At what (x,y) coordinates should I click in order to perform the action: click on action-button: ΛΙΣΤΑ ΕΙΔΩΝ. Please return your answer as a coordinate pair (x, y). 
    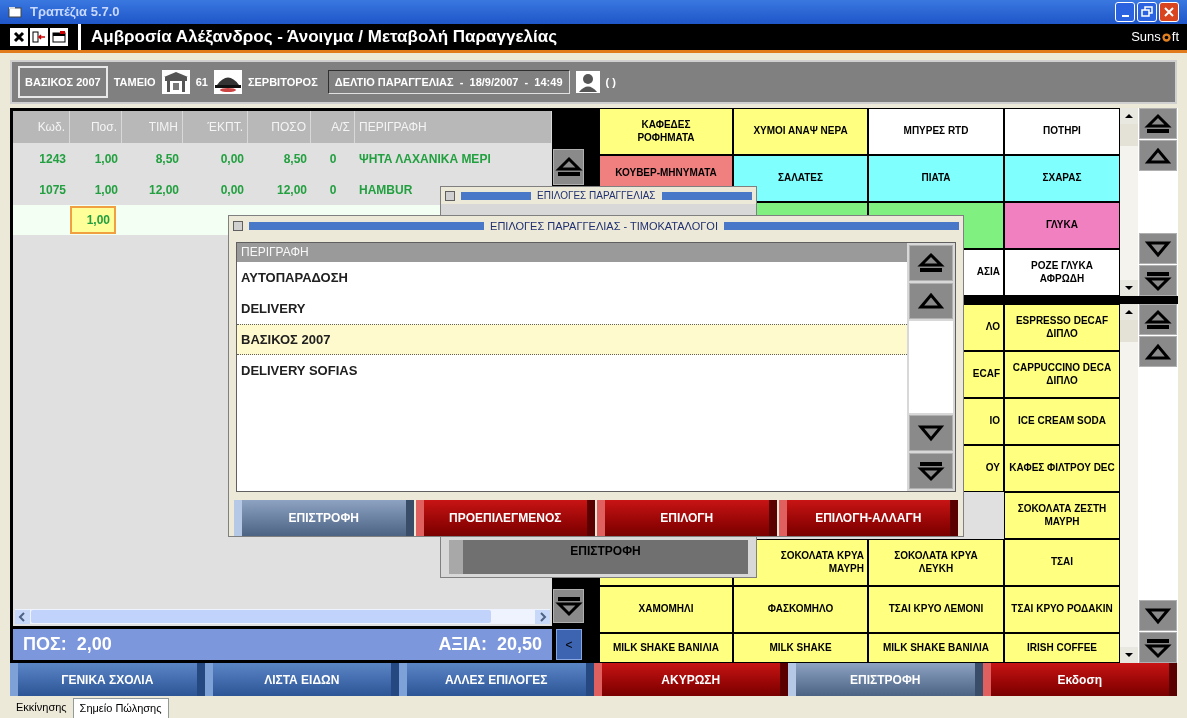
    Looking at the image, I should click on (301, 679).